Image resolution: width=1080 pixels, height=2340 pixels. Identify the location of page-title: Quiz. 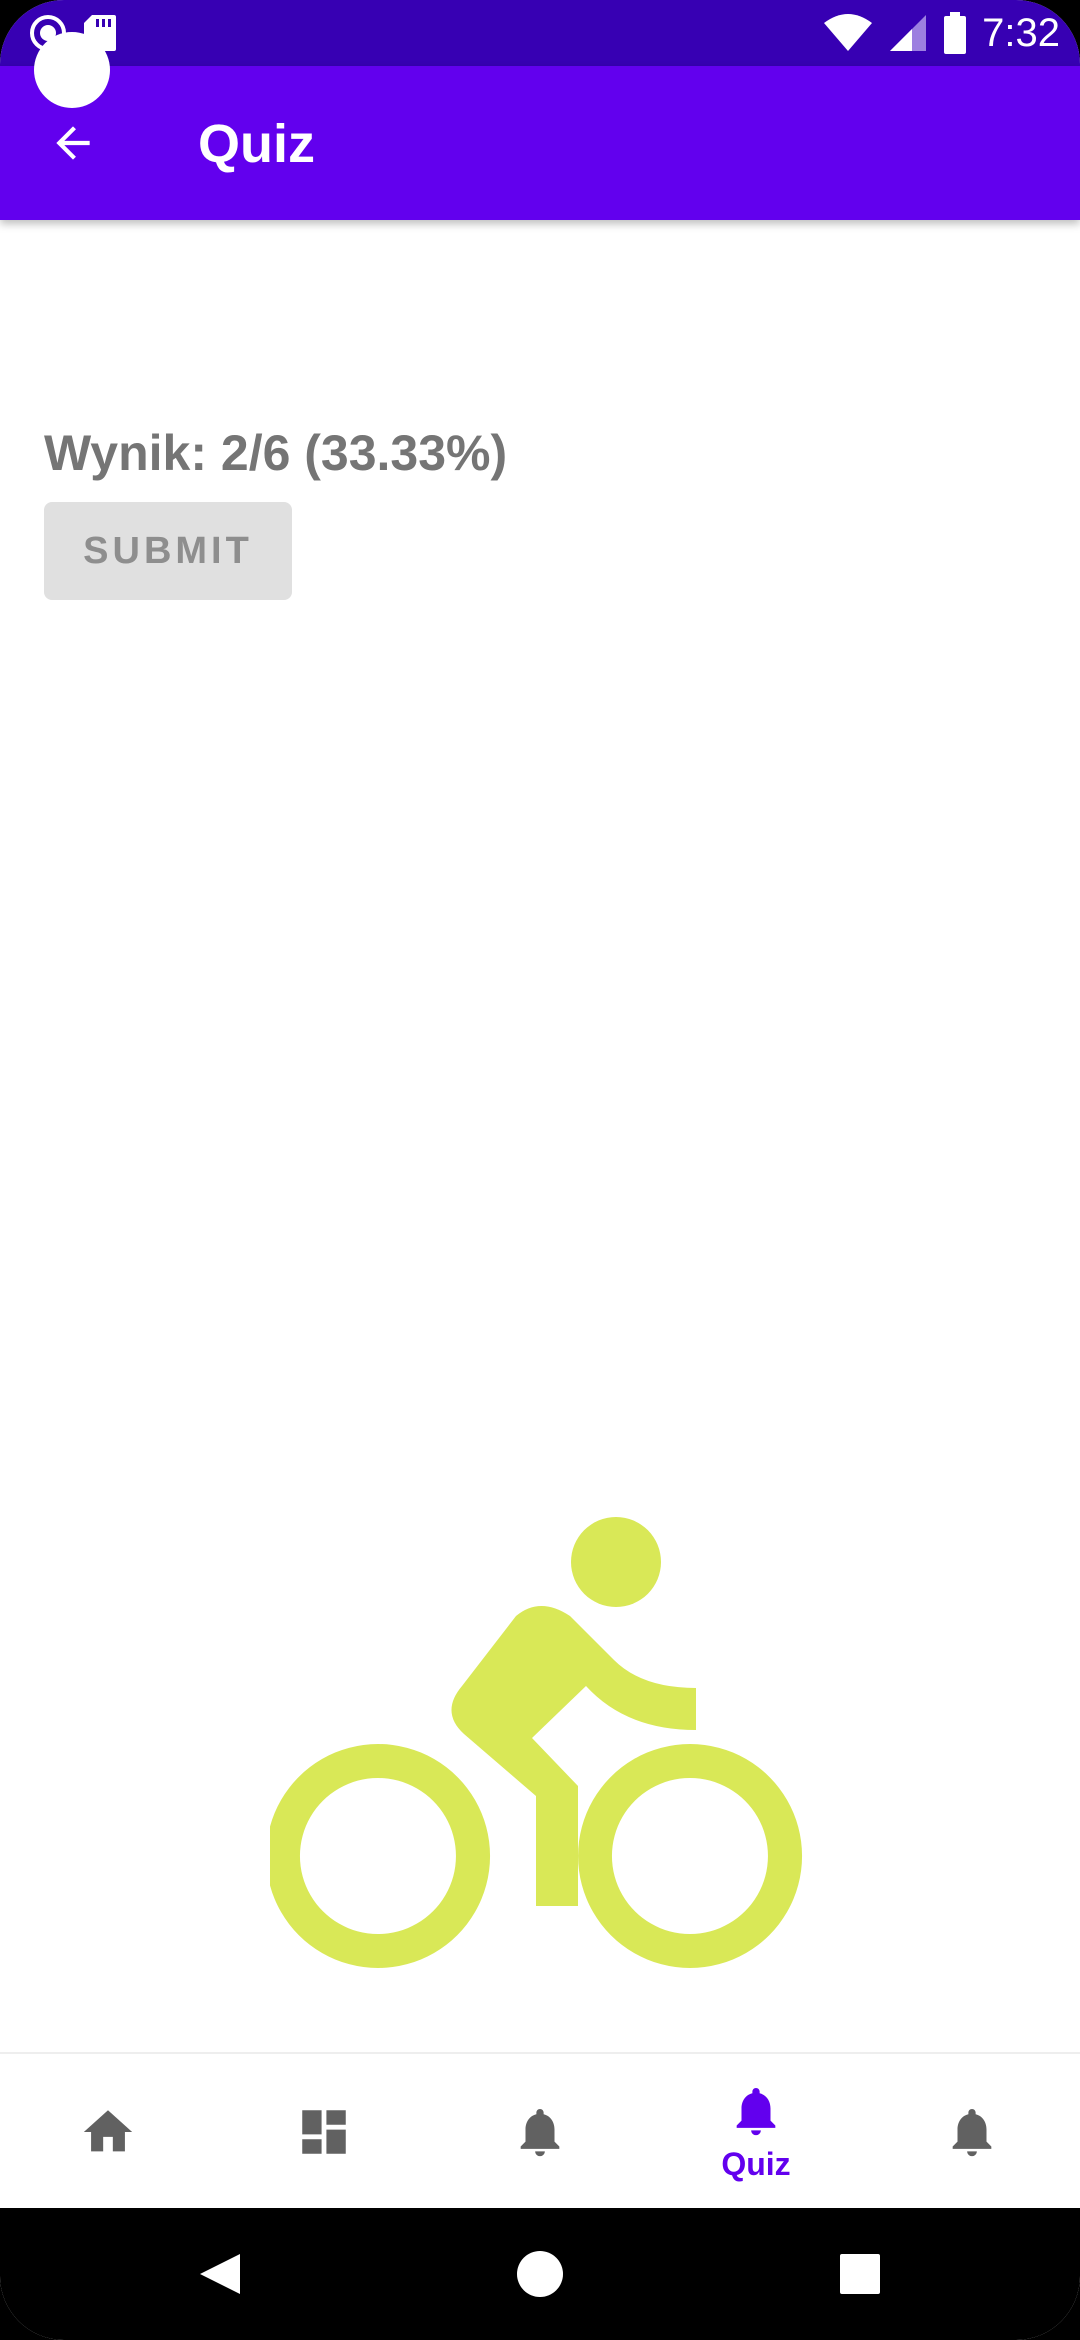
(256, 144).